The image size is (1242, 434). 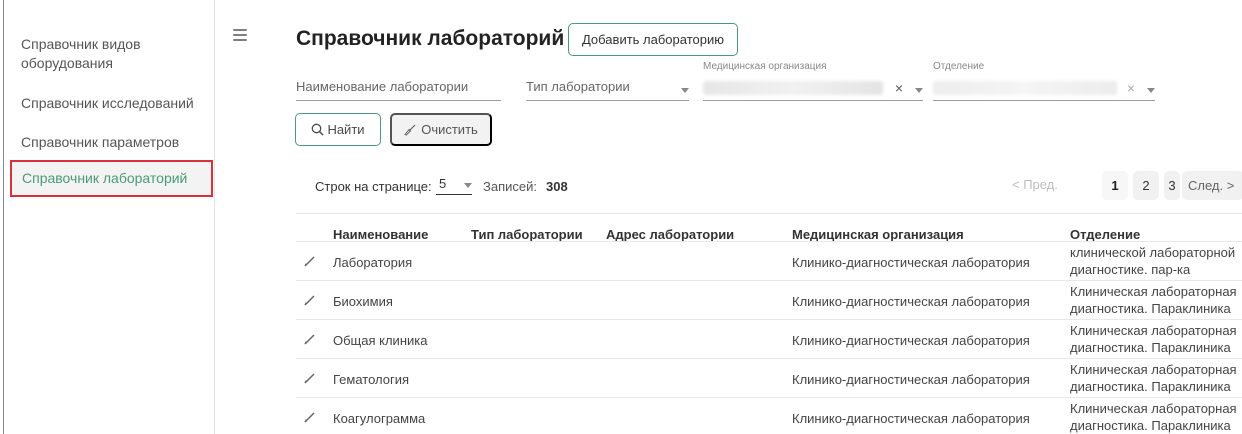 I want to click on sidebar-item-studies: Справочник исследований, so click(x=112, y=103).